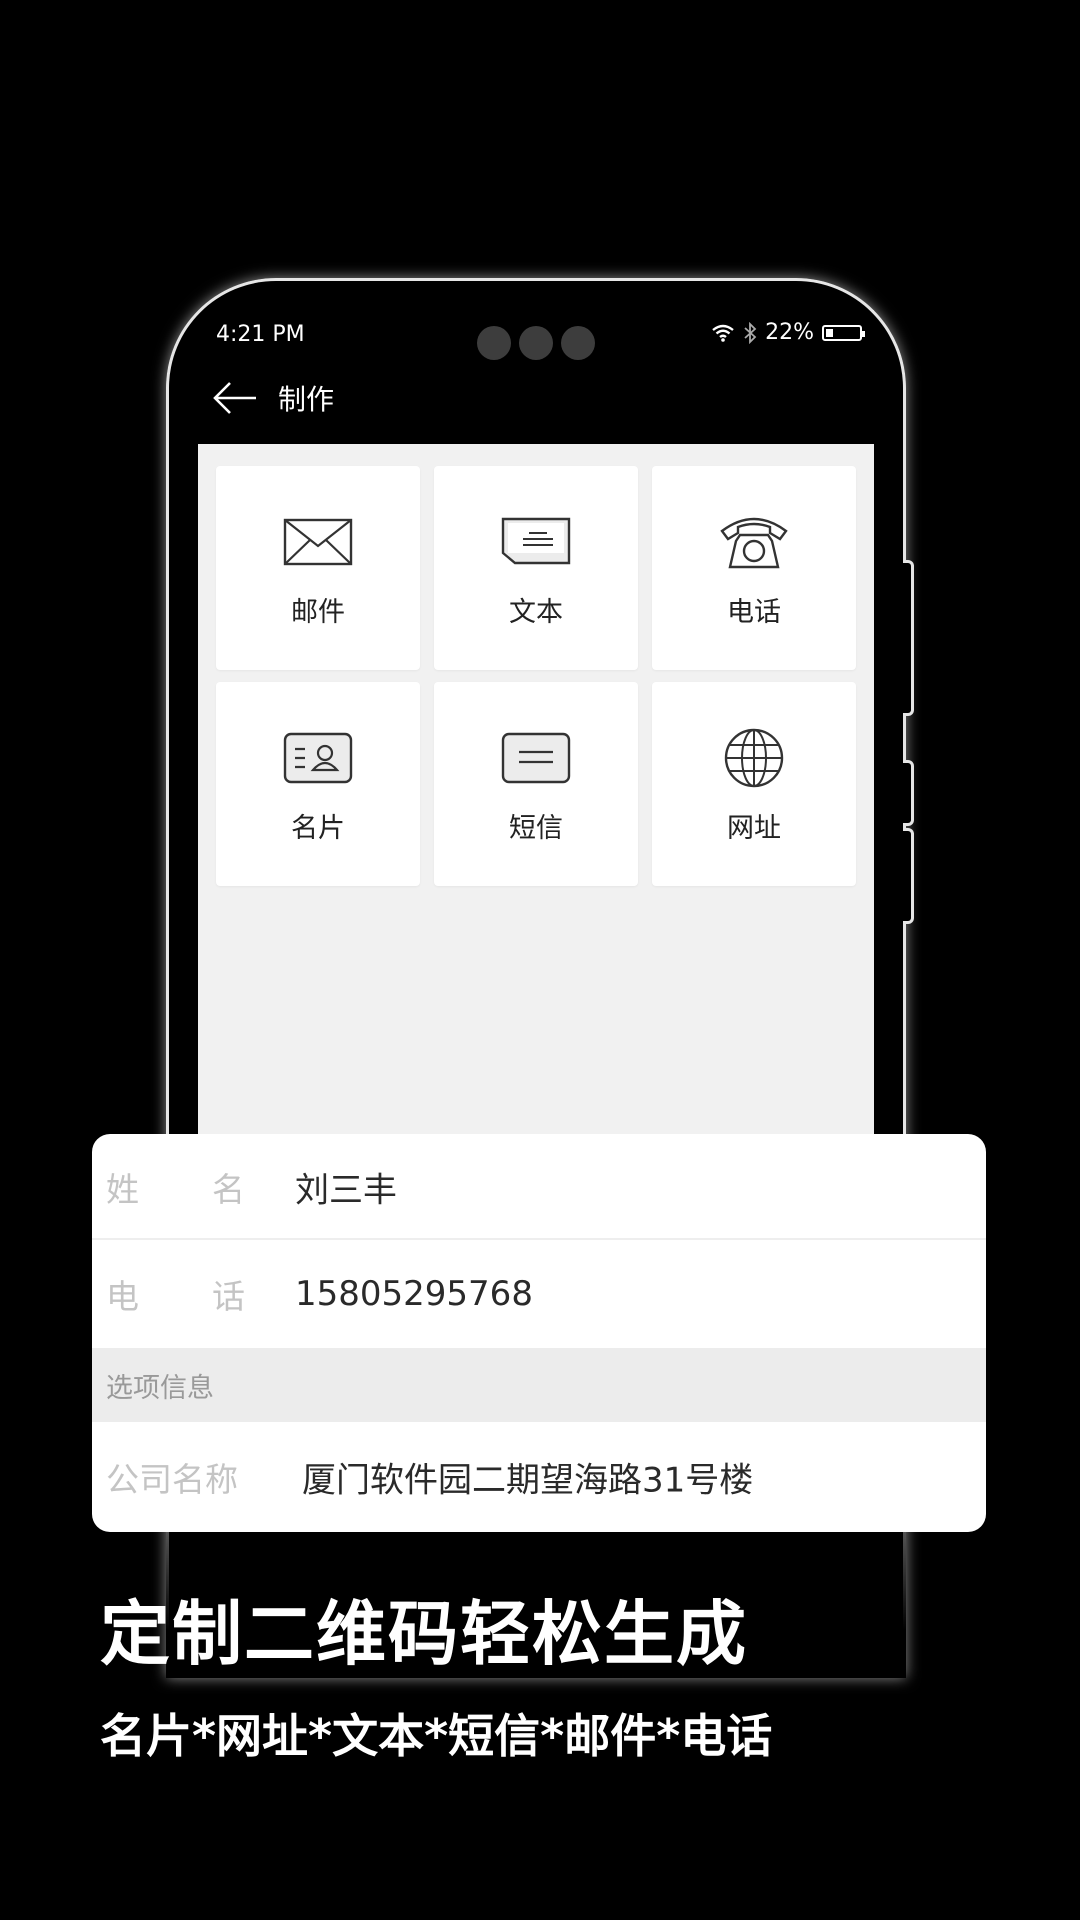 The width and height of the screenshot is (1080, 1920). I want to click on company-row: 公司名称 厦门软件园二期望海路31号楼, so click(539, 1477).